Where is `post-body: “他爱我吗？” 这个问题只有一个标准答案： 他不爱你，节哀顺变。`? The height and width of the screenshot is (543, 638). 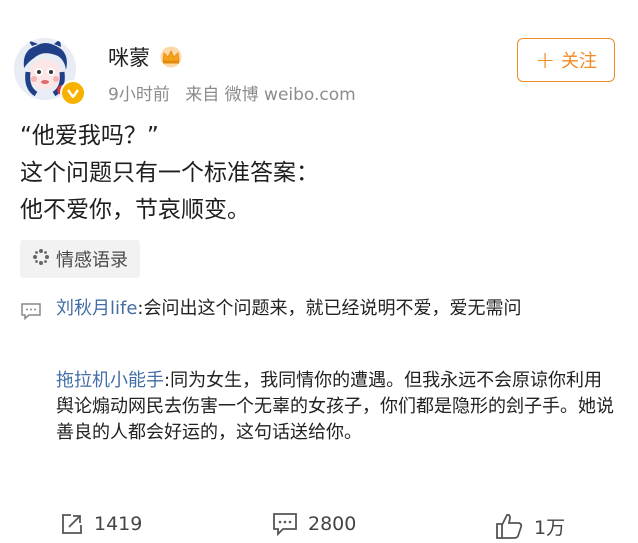
post-body: “他爱我吗？” 这个问题只有一个标准答案： 他不爱你，节哀顺变。 is located at coordinates (169, 173).